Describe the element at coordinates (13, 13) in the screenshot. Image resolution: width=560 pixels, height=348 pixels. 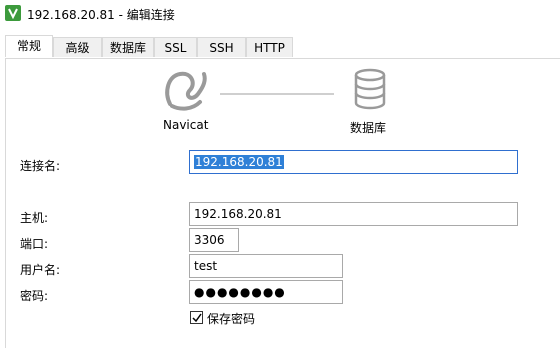
I see `navicat-app-icon` at that location.